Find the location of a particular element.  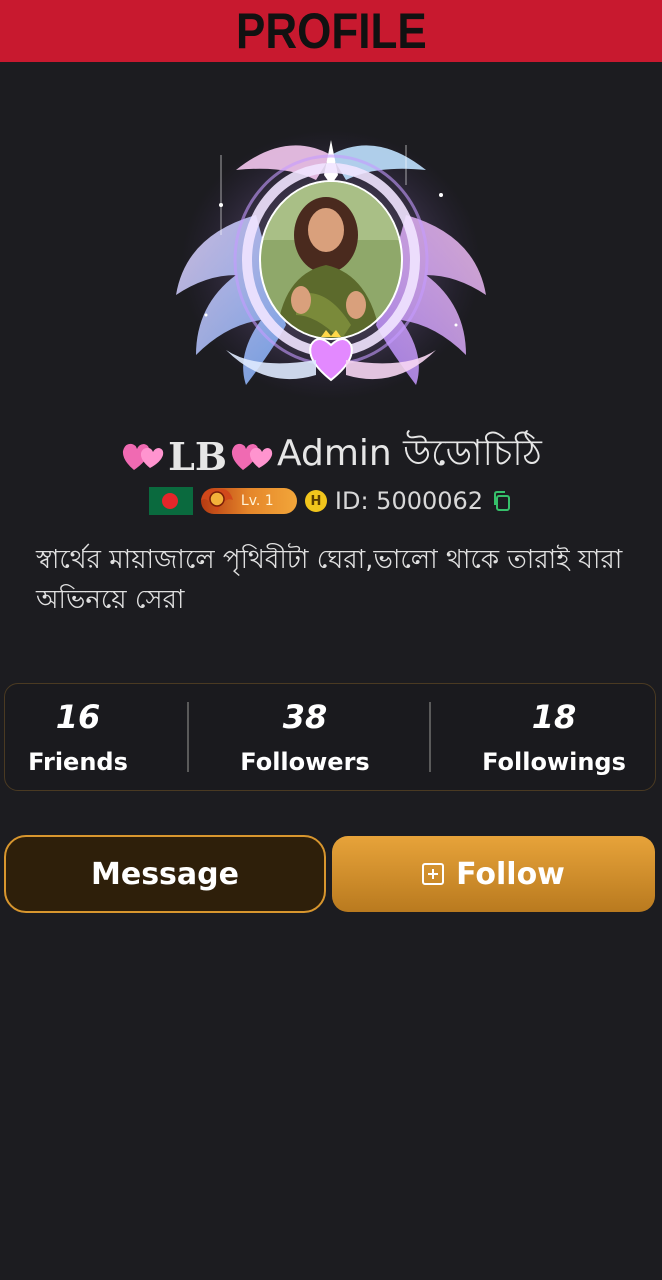

h-badge-icon: H is located at coordinates (315, 501).